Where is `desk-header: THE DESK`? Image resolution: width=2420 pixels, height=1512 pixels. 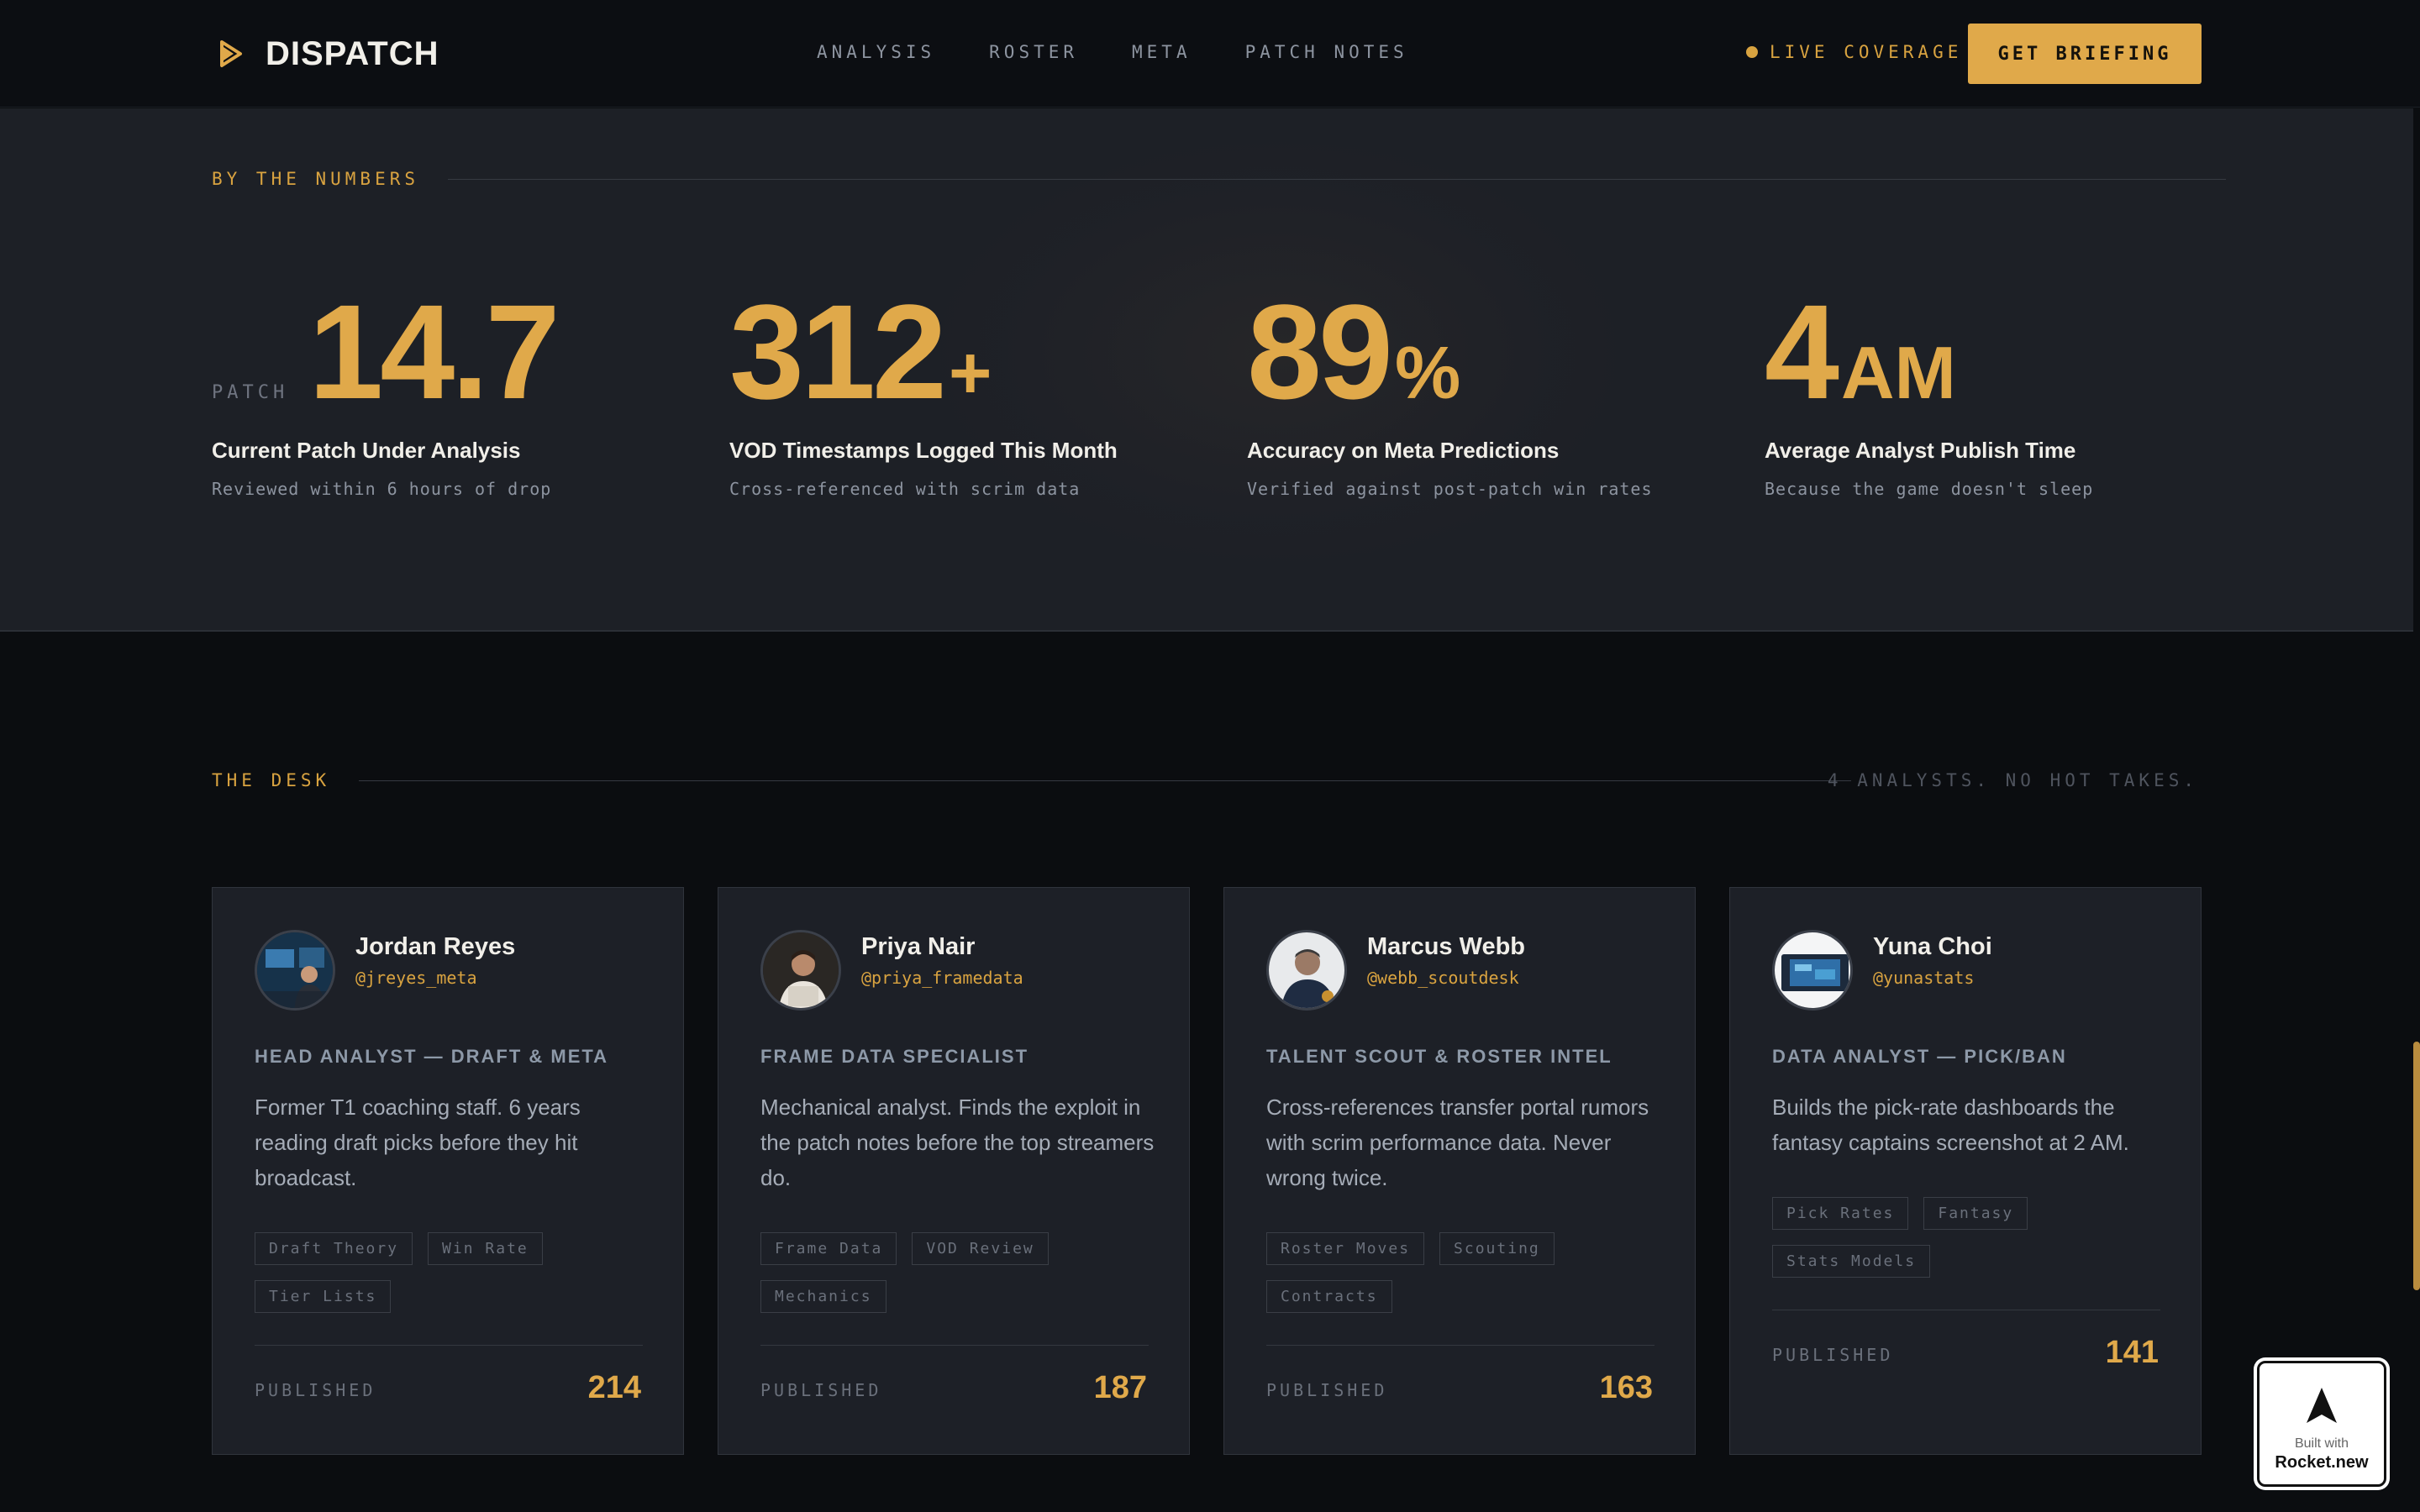
desk-header: THE DESK is located at coordinates (1032, 780).